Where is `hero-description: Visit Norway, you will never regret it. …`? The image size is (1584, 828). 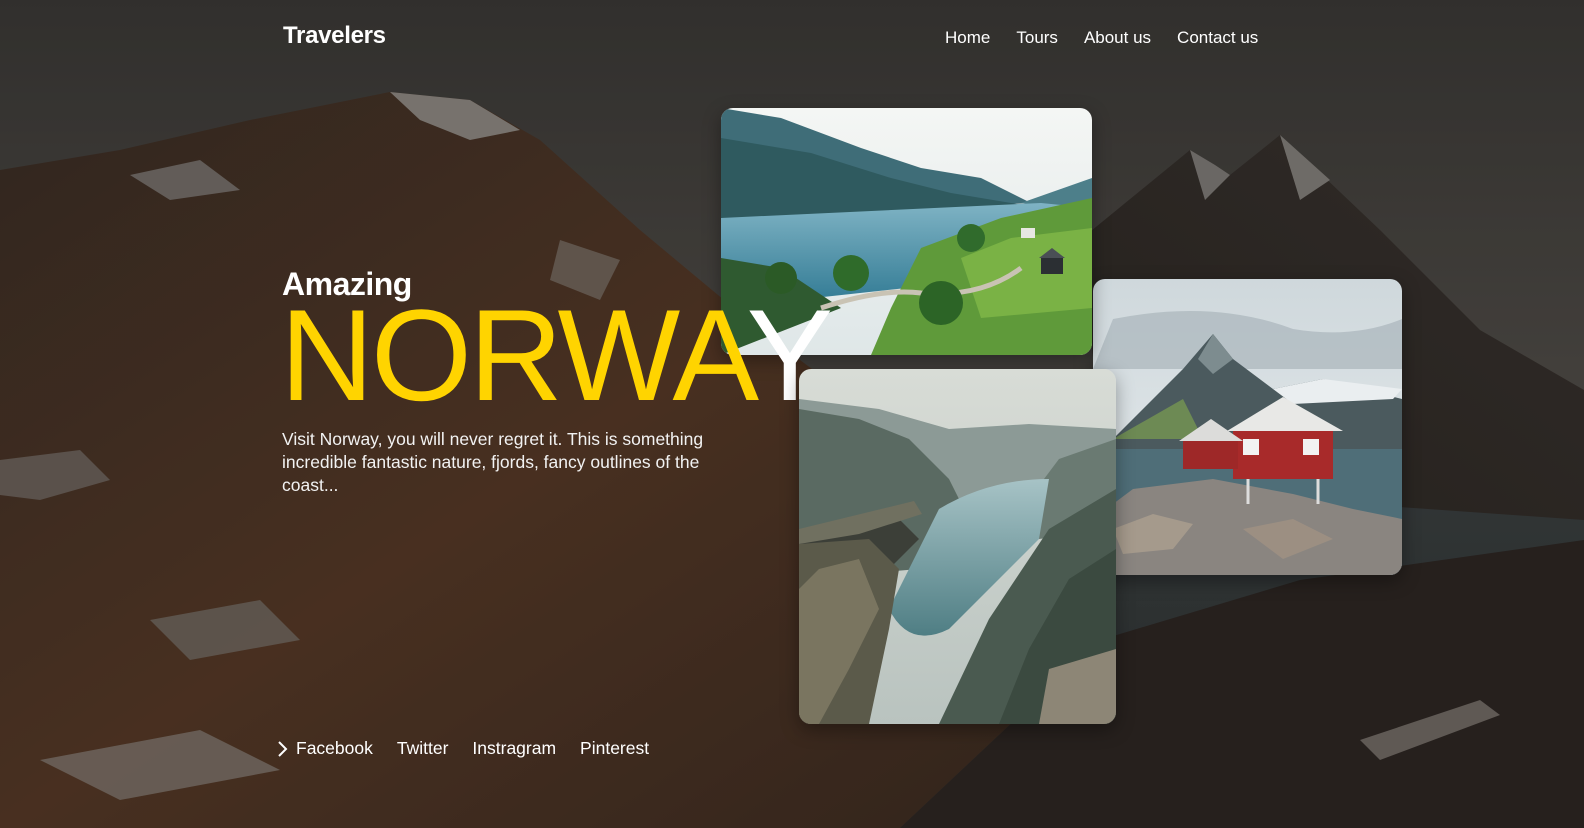 hero-description: Visit Norway, you will never regret it. … is located at coordinates (493, 462).